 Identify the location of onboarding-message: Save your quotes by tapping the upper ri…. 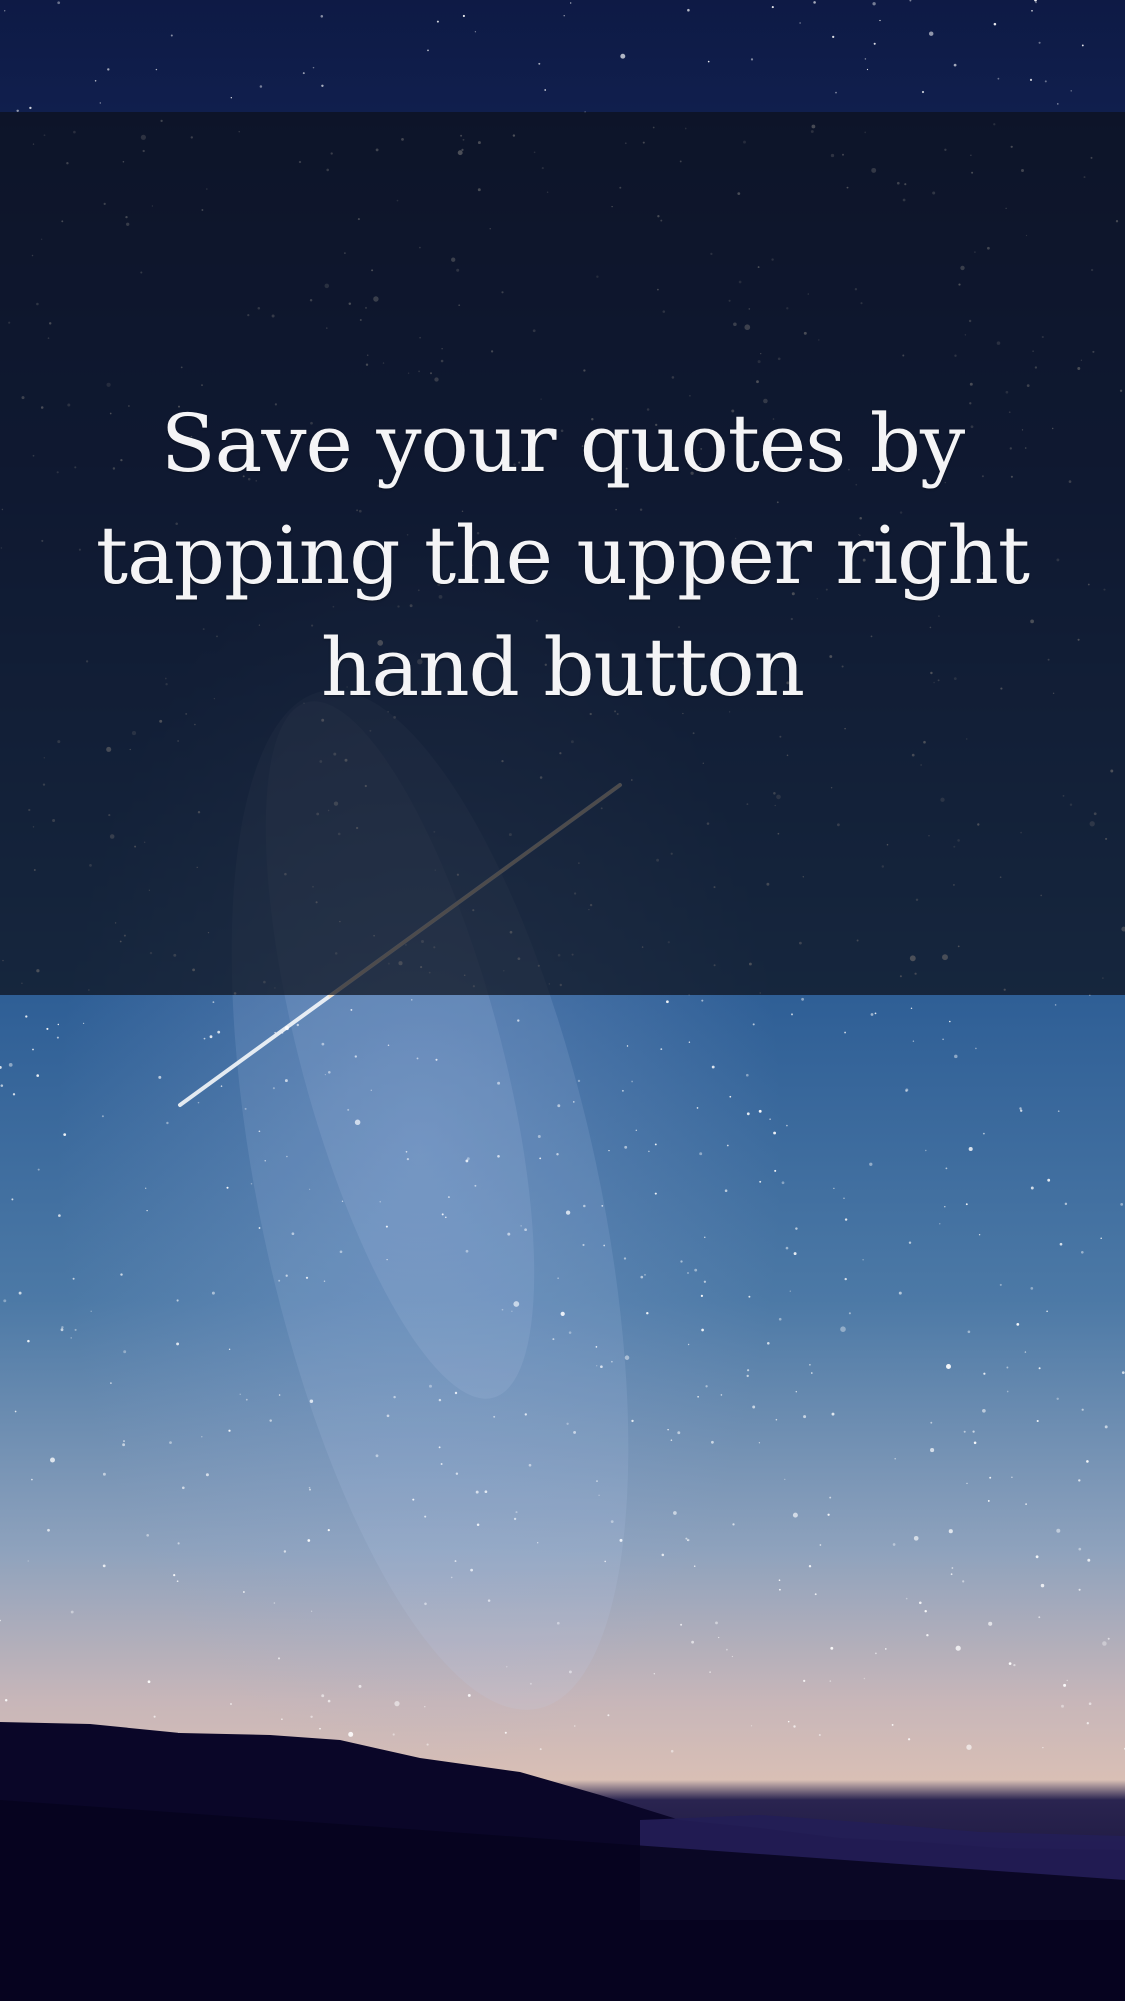
(562, 555).